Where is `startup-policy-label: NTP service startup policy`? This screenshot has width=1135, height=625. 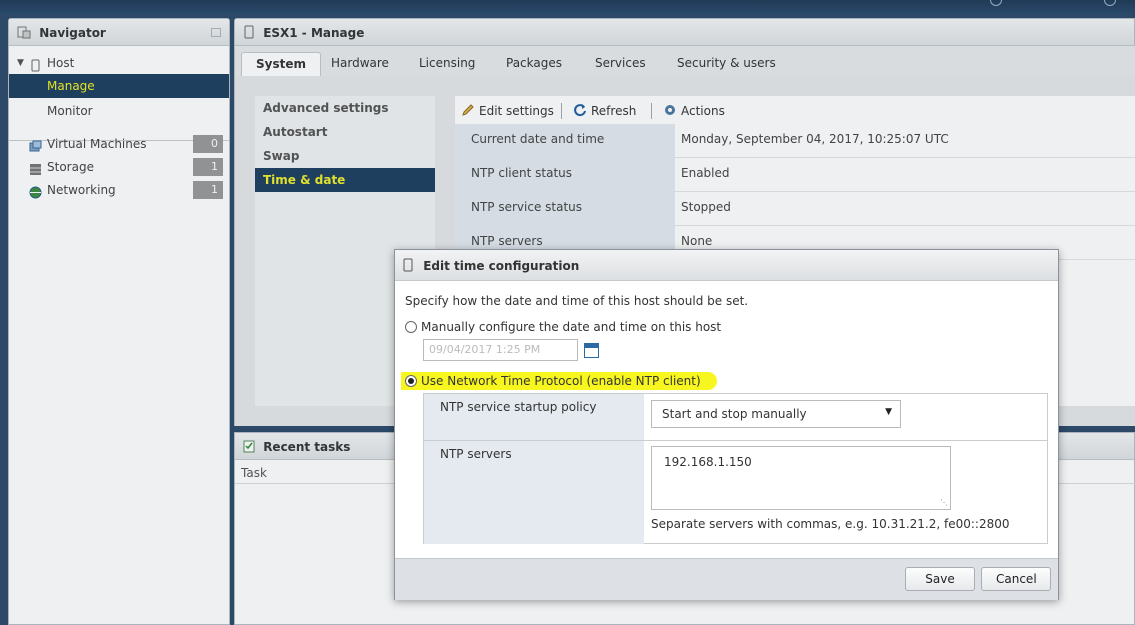
startup-policy-label: NTP service startup policy is located at coordinates (534, 417).